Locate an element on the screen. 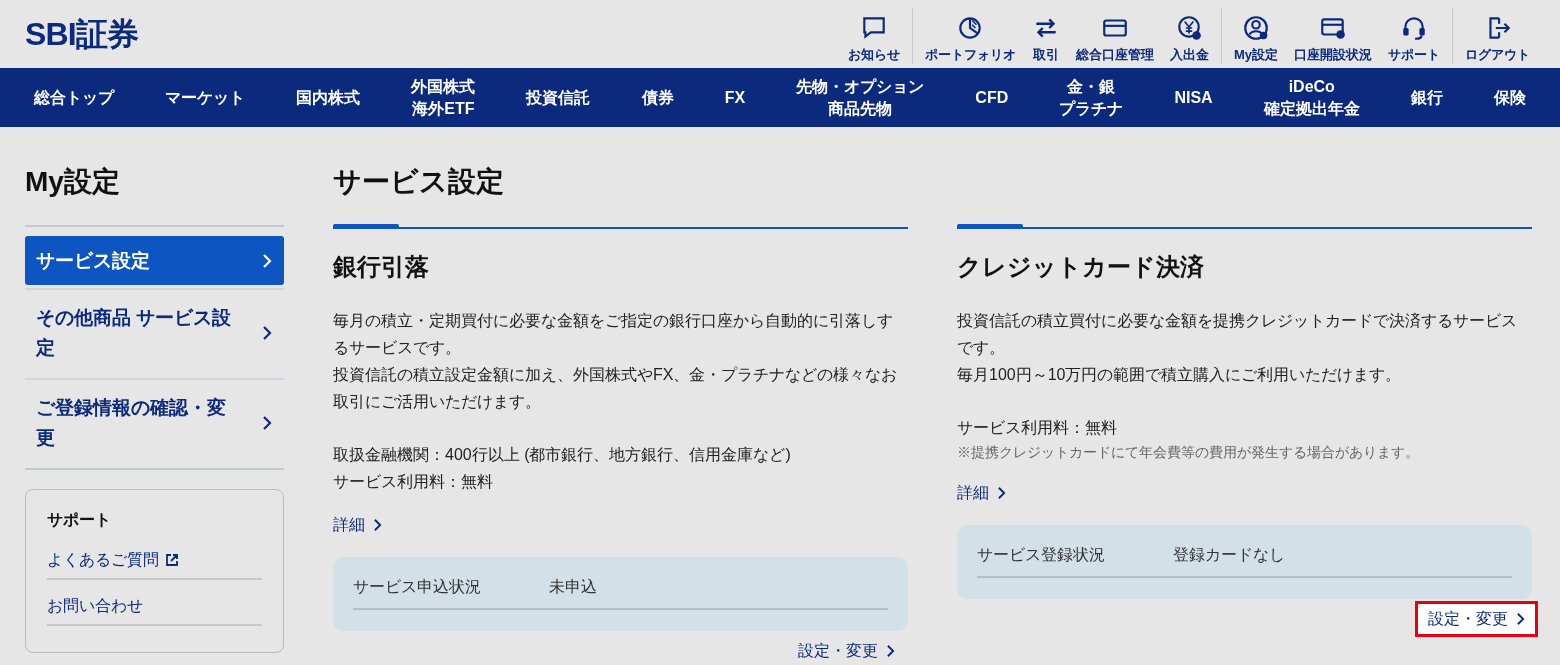 The height and width of the screenshot is (665, 1560). header-menu-button: サポート is located at coordinates (1414, 36).